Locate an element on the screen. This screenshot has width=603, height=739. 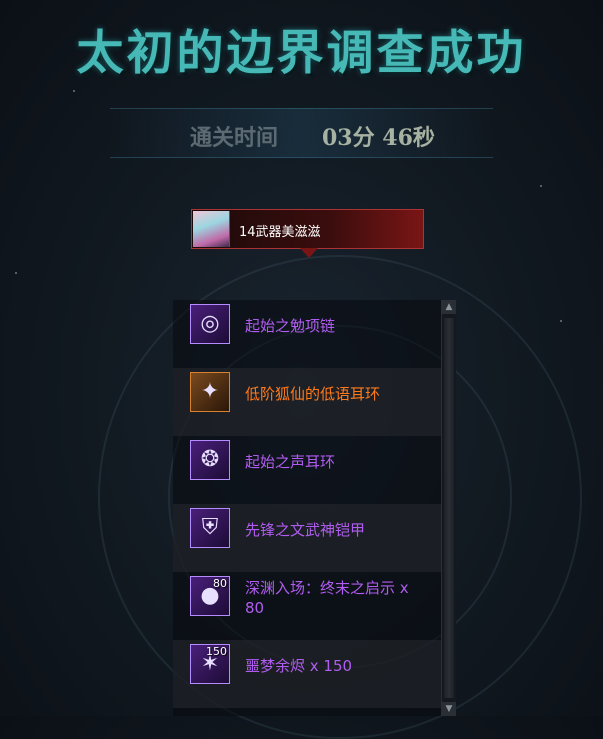
character-tag: 14武器美滋滋 is located at coordinates (307, 229).